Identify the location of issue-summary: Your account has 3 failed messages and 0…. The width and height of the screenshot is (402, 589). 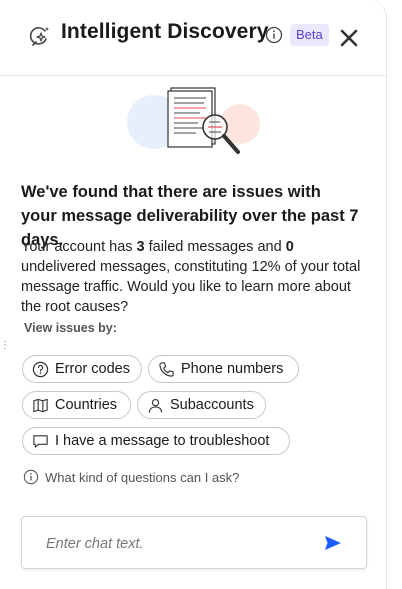
(191, 277).